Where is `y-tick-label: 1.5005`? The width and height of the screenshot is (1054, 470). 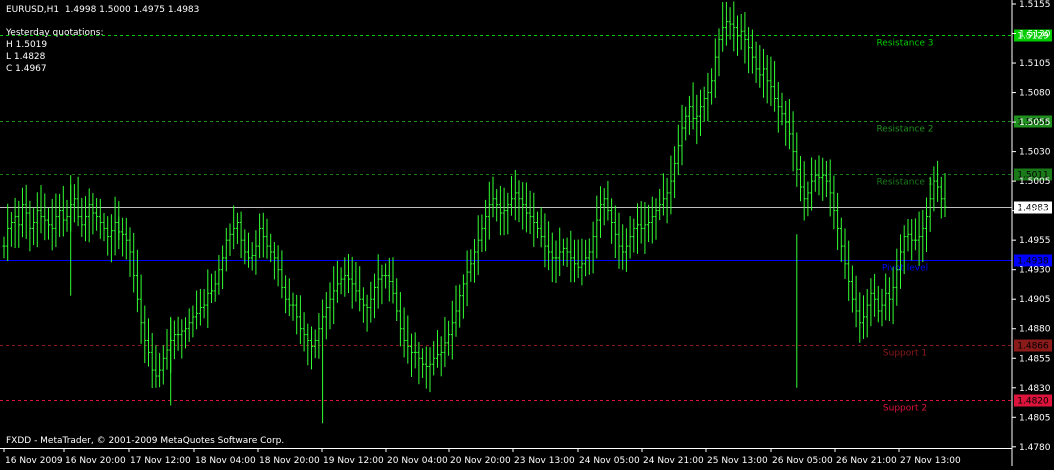 y-tick-label: 1.5005 is located at coordinates (1035, 182).